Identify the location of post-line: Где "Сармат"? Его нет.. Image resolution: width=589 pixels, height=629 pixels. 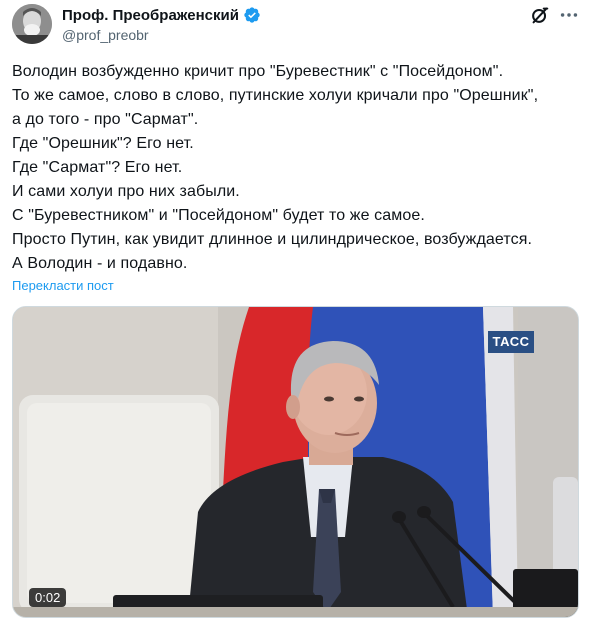
(97, 167).